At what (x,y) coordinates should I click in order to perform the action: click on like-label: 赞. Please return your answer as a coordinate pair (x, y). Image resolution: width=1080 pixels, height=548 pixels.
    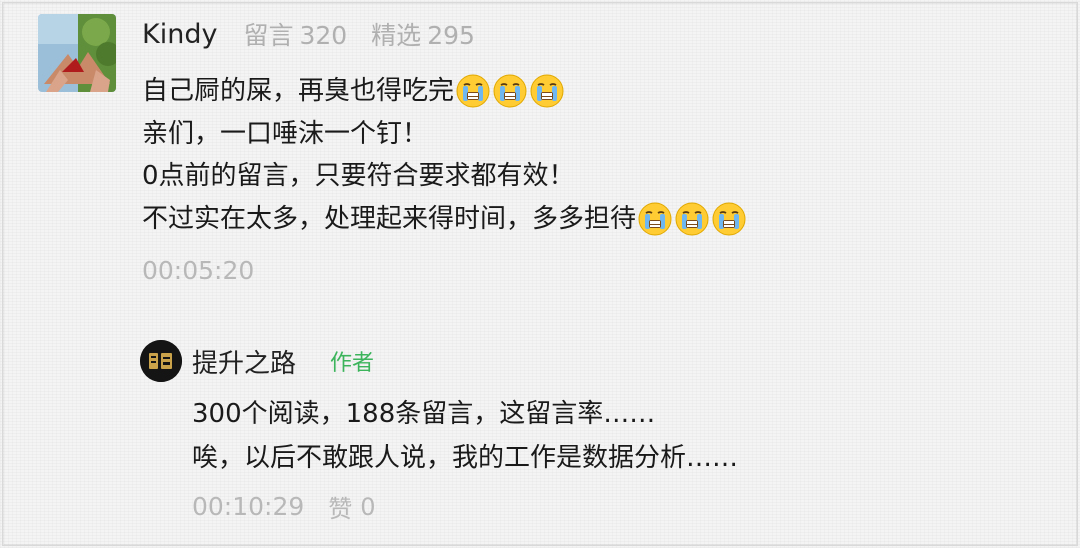
    Looking at the image, I should click on (340, 509).